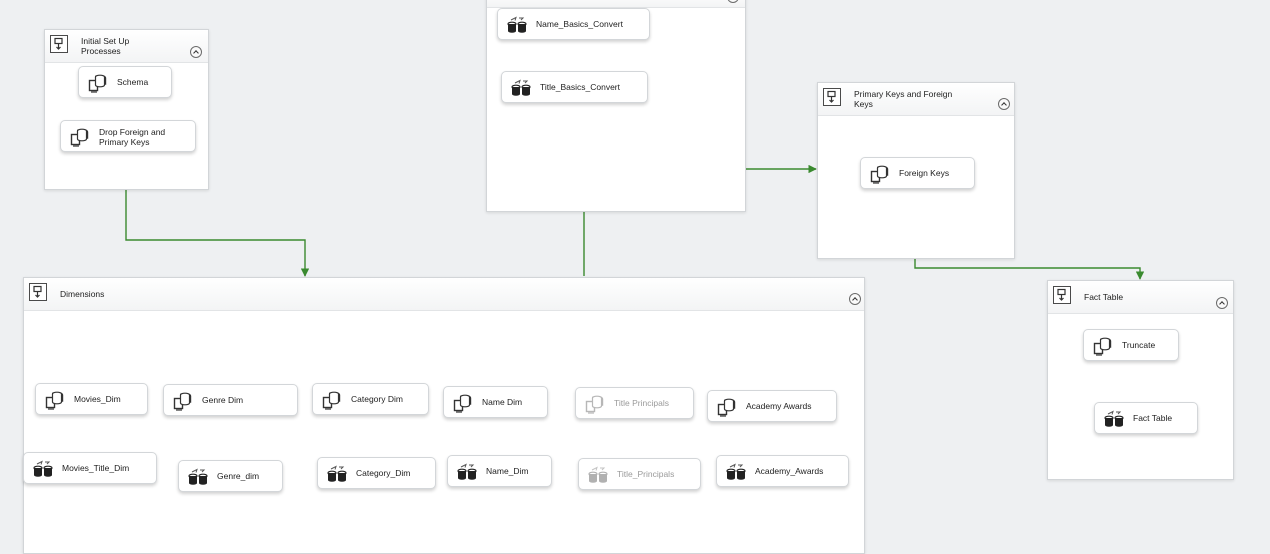  What do you see at coordinates (126, 109) in the screenshot?
I see `container-initial-setup: Initial Set Up Processes` at bounding box center [126, 109].